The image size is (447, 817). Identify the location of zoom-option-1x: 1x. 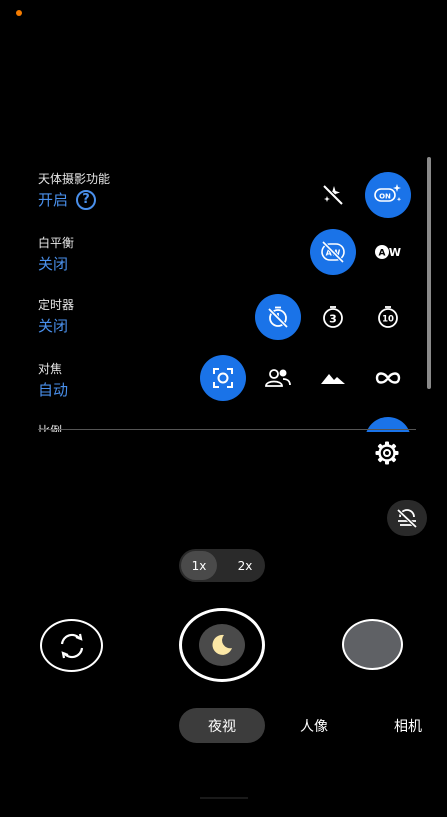
(199, 565).